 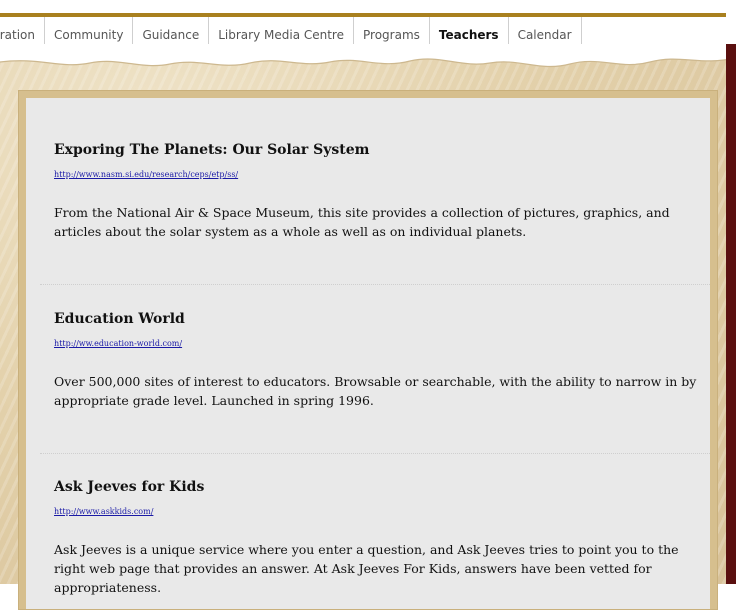 What do you see at coordinates (129, 487) in the screenshot?
I see `entry-title: Ask Jeeves for Kids` at bounding box center [129, 487].